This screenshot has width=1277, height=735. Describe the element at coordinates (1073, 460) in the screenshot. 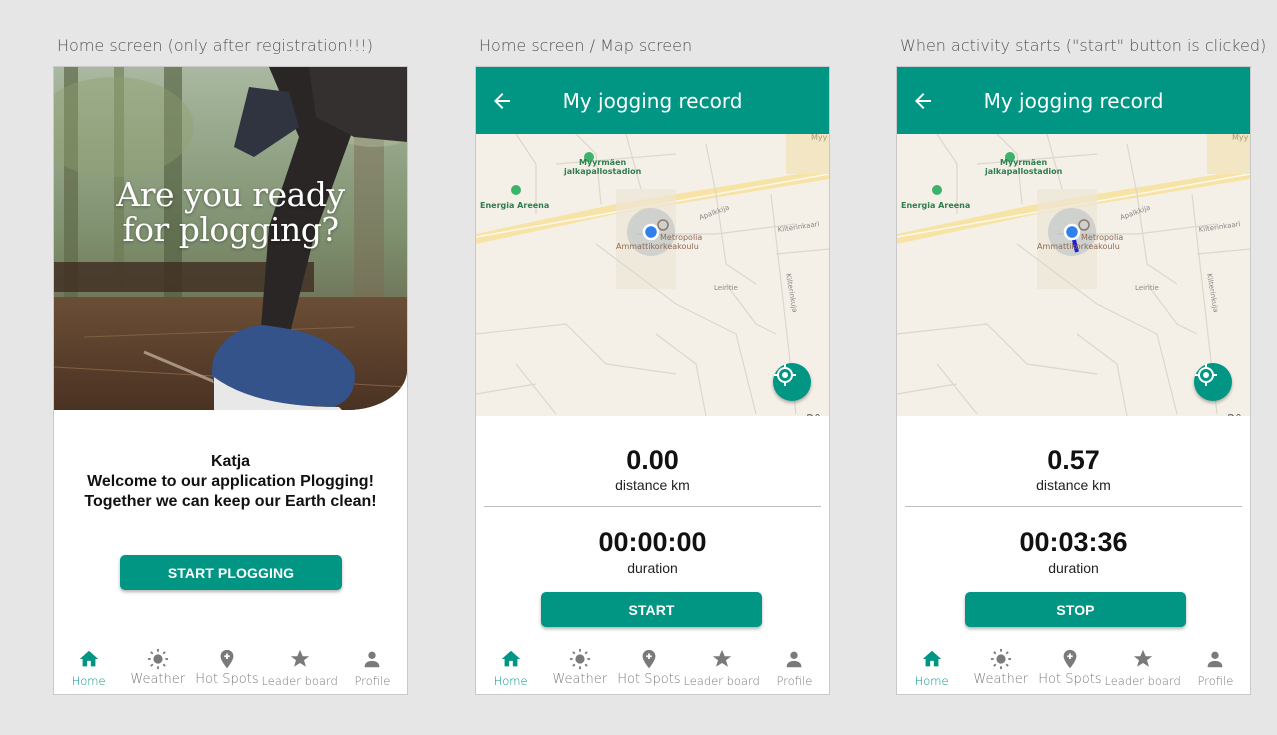

I see `distance-value: 0.57` at that location.